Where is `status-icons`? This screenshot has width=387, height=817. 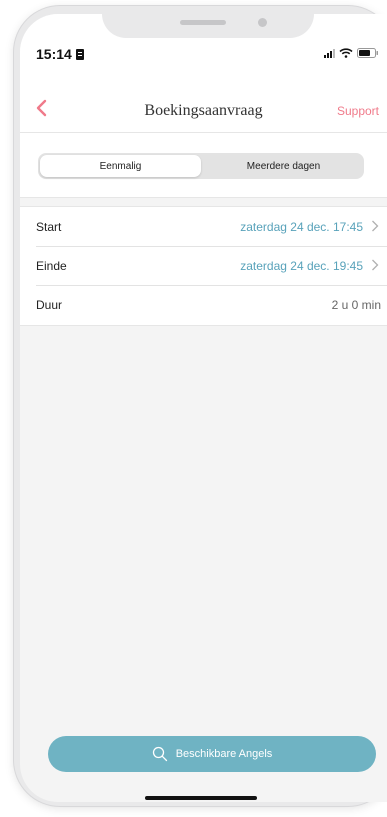 status-icons is located at coordinates (351, 53).